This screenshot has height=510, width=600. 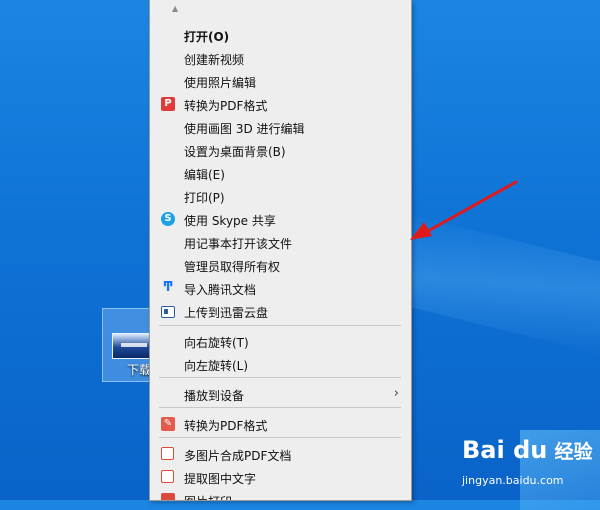 I want to click on baidu-jingyan-watermark: Bai du 经验 jingyan.baidu.com, so click(x=527, y=461).